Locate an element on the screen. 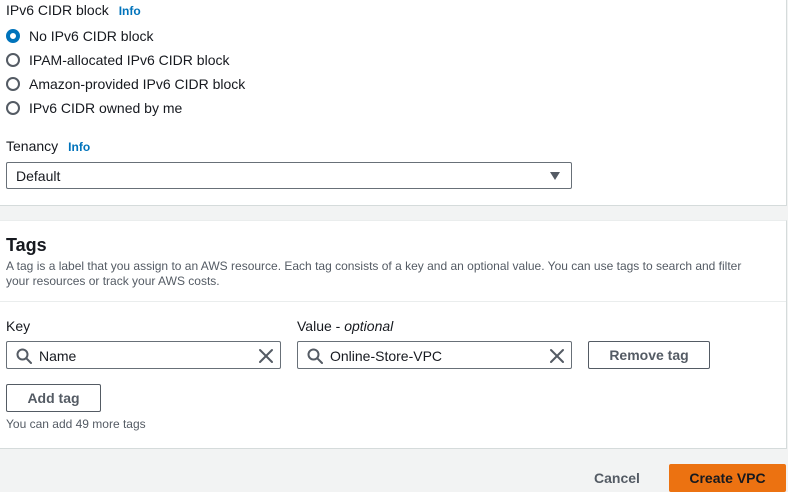 Image resolution: width=788 pixels, height=492 pixels. radio-no-ipv6: No IPv6 CIDR block is located at coordinates (79, 36).